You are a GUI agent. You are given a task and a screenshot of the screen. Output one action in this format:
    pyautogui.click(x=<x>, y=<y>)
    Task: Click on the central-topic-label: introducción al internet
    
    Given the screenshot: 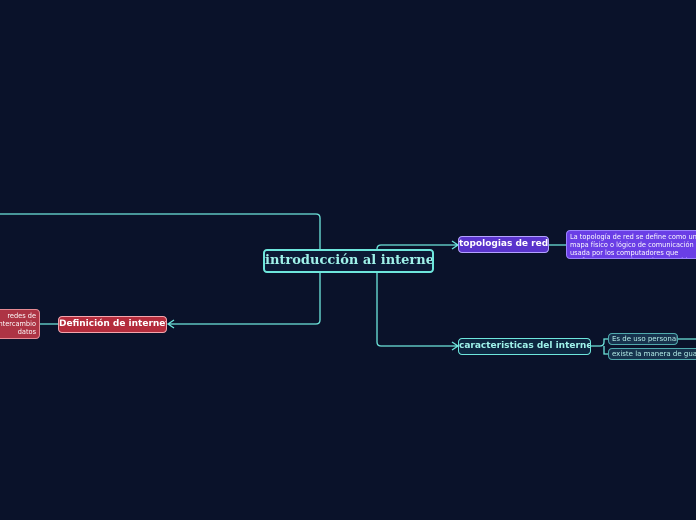 What is the action you would take?
    pyautogui.click(x=349, y=260)
    